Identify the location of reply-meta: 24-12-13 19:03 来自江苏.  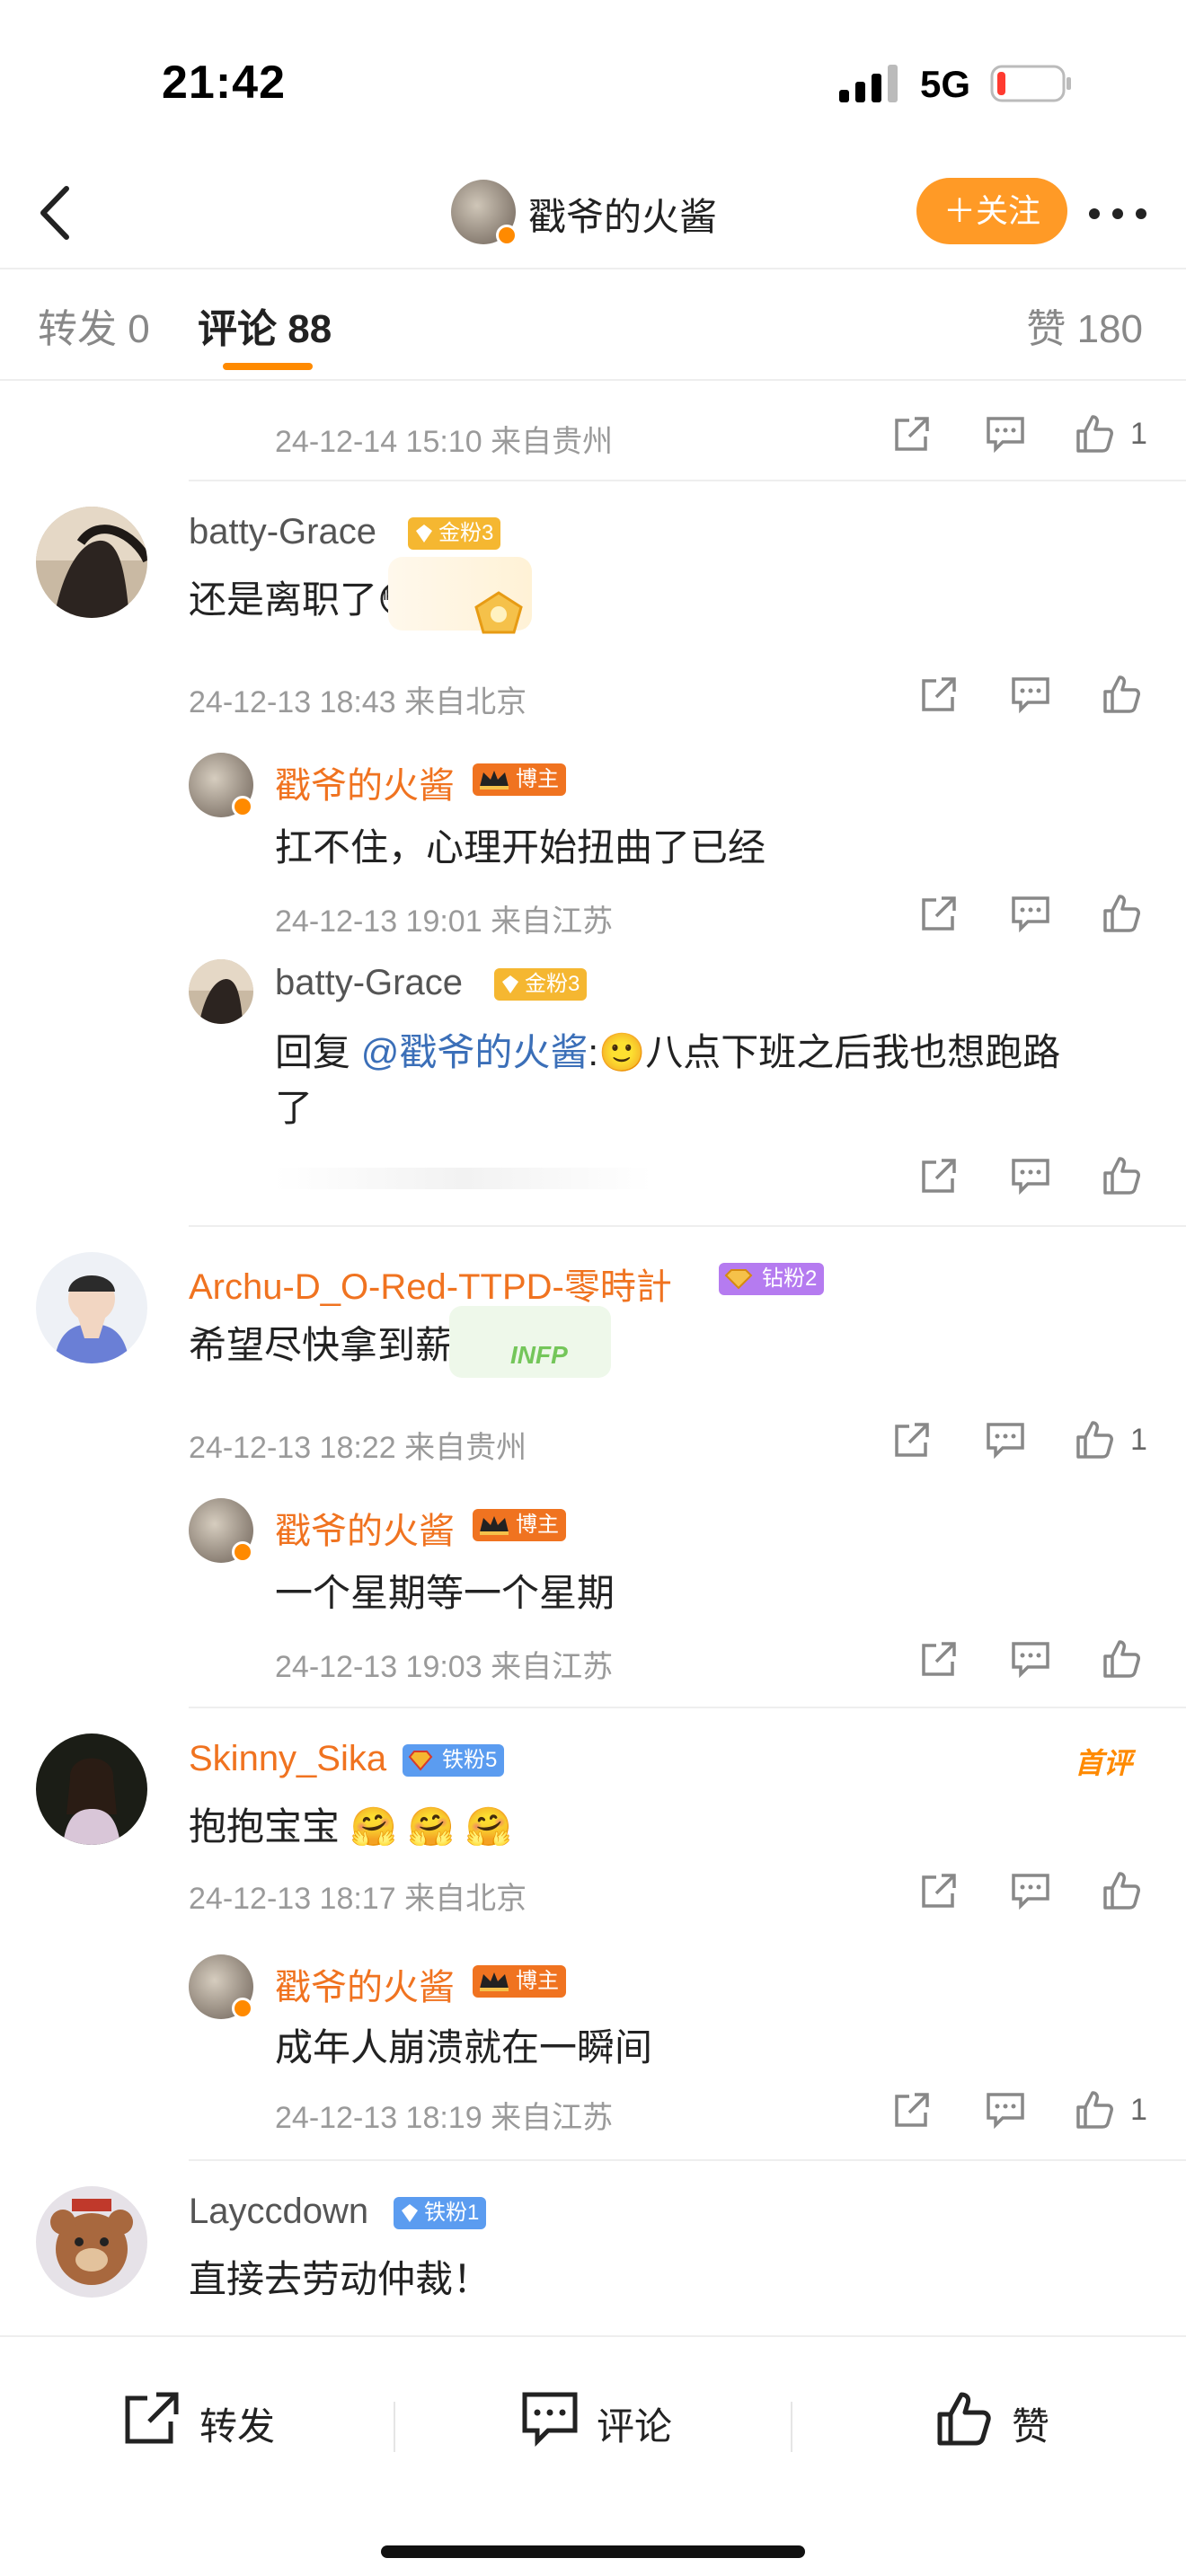
(593, 1660).